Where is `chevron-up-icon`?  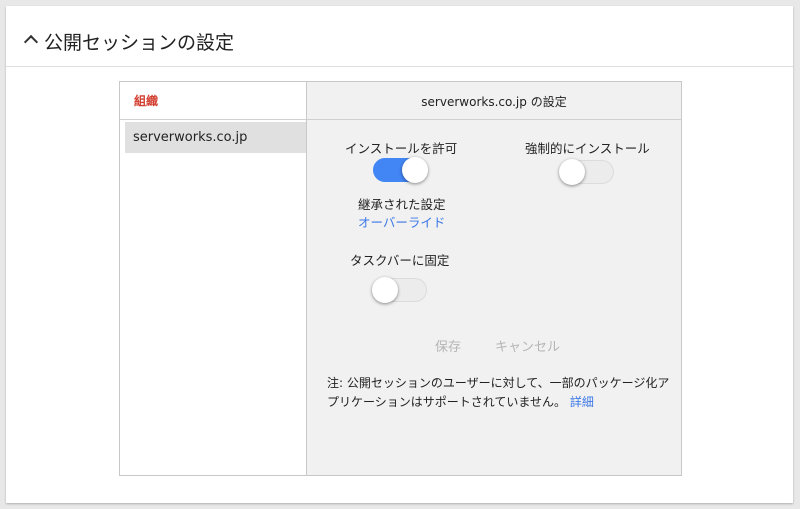
chevron-up-icon is located at coordinates (31, 42).